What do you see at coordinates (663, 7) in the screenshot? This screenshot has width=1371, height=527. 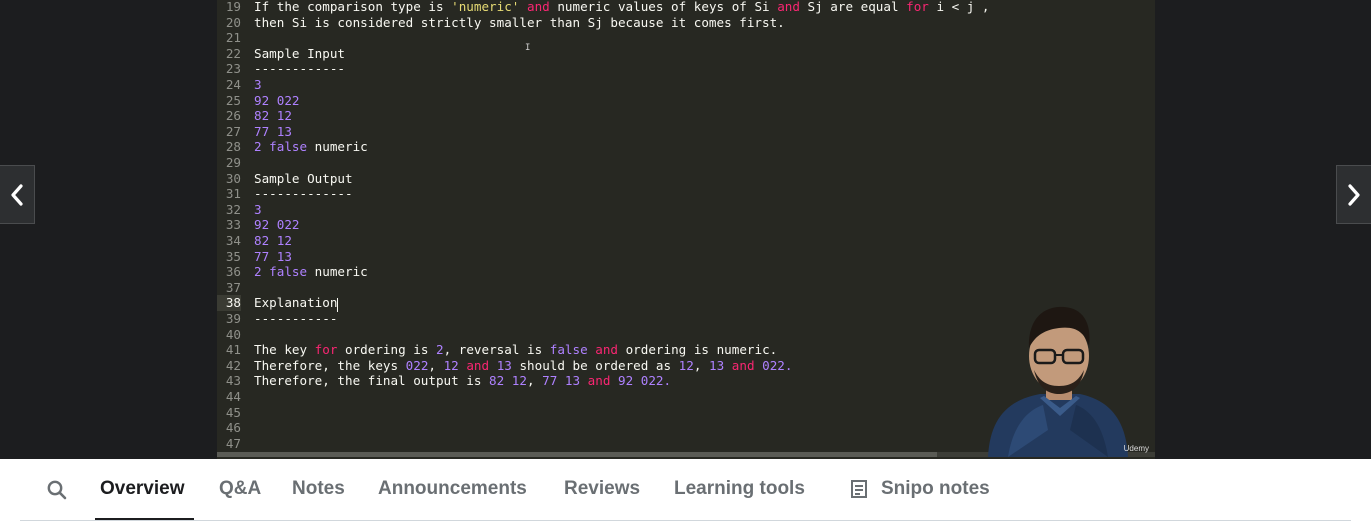 I see `code-token: numeric values of keys of Si` at bounding box center [663, 7].